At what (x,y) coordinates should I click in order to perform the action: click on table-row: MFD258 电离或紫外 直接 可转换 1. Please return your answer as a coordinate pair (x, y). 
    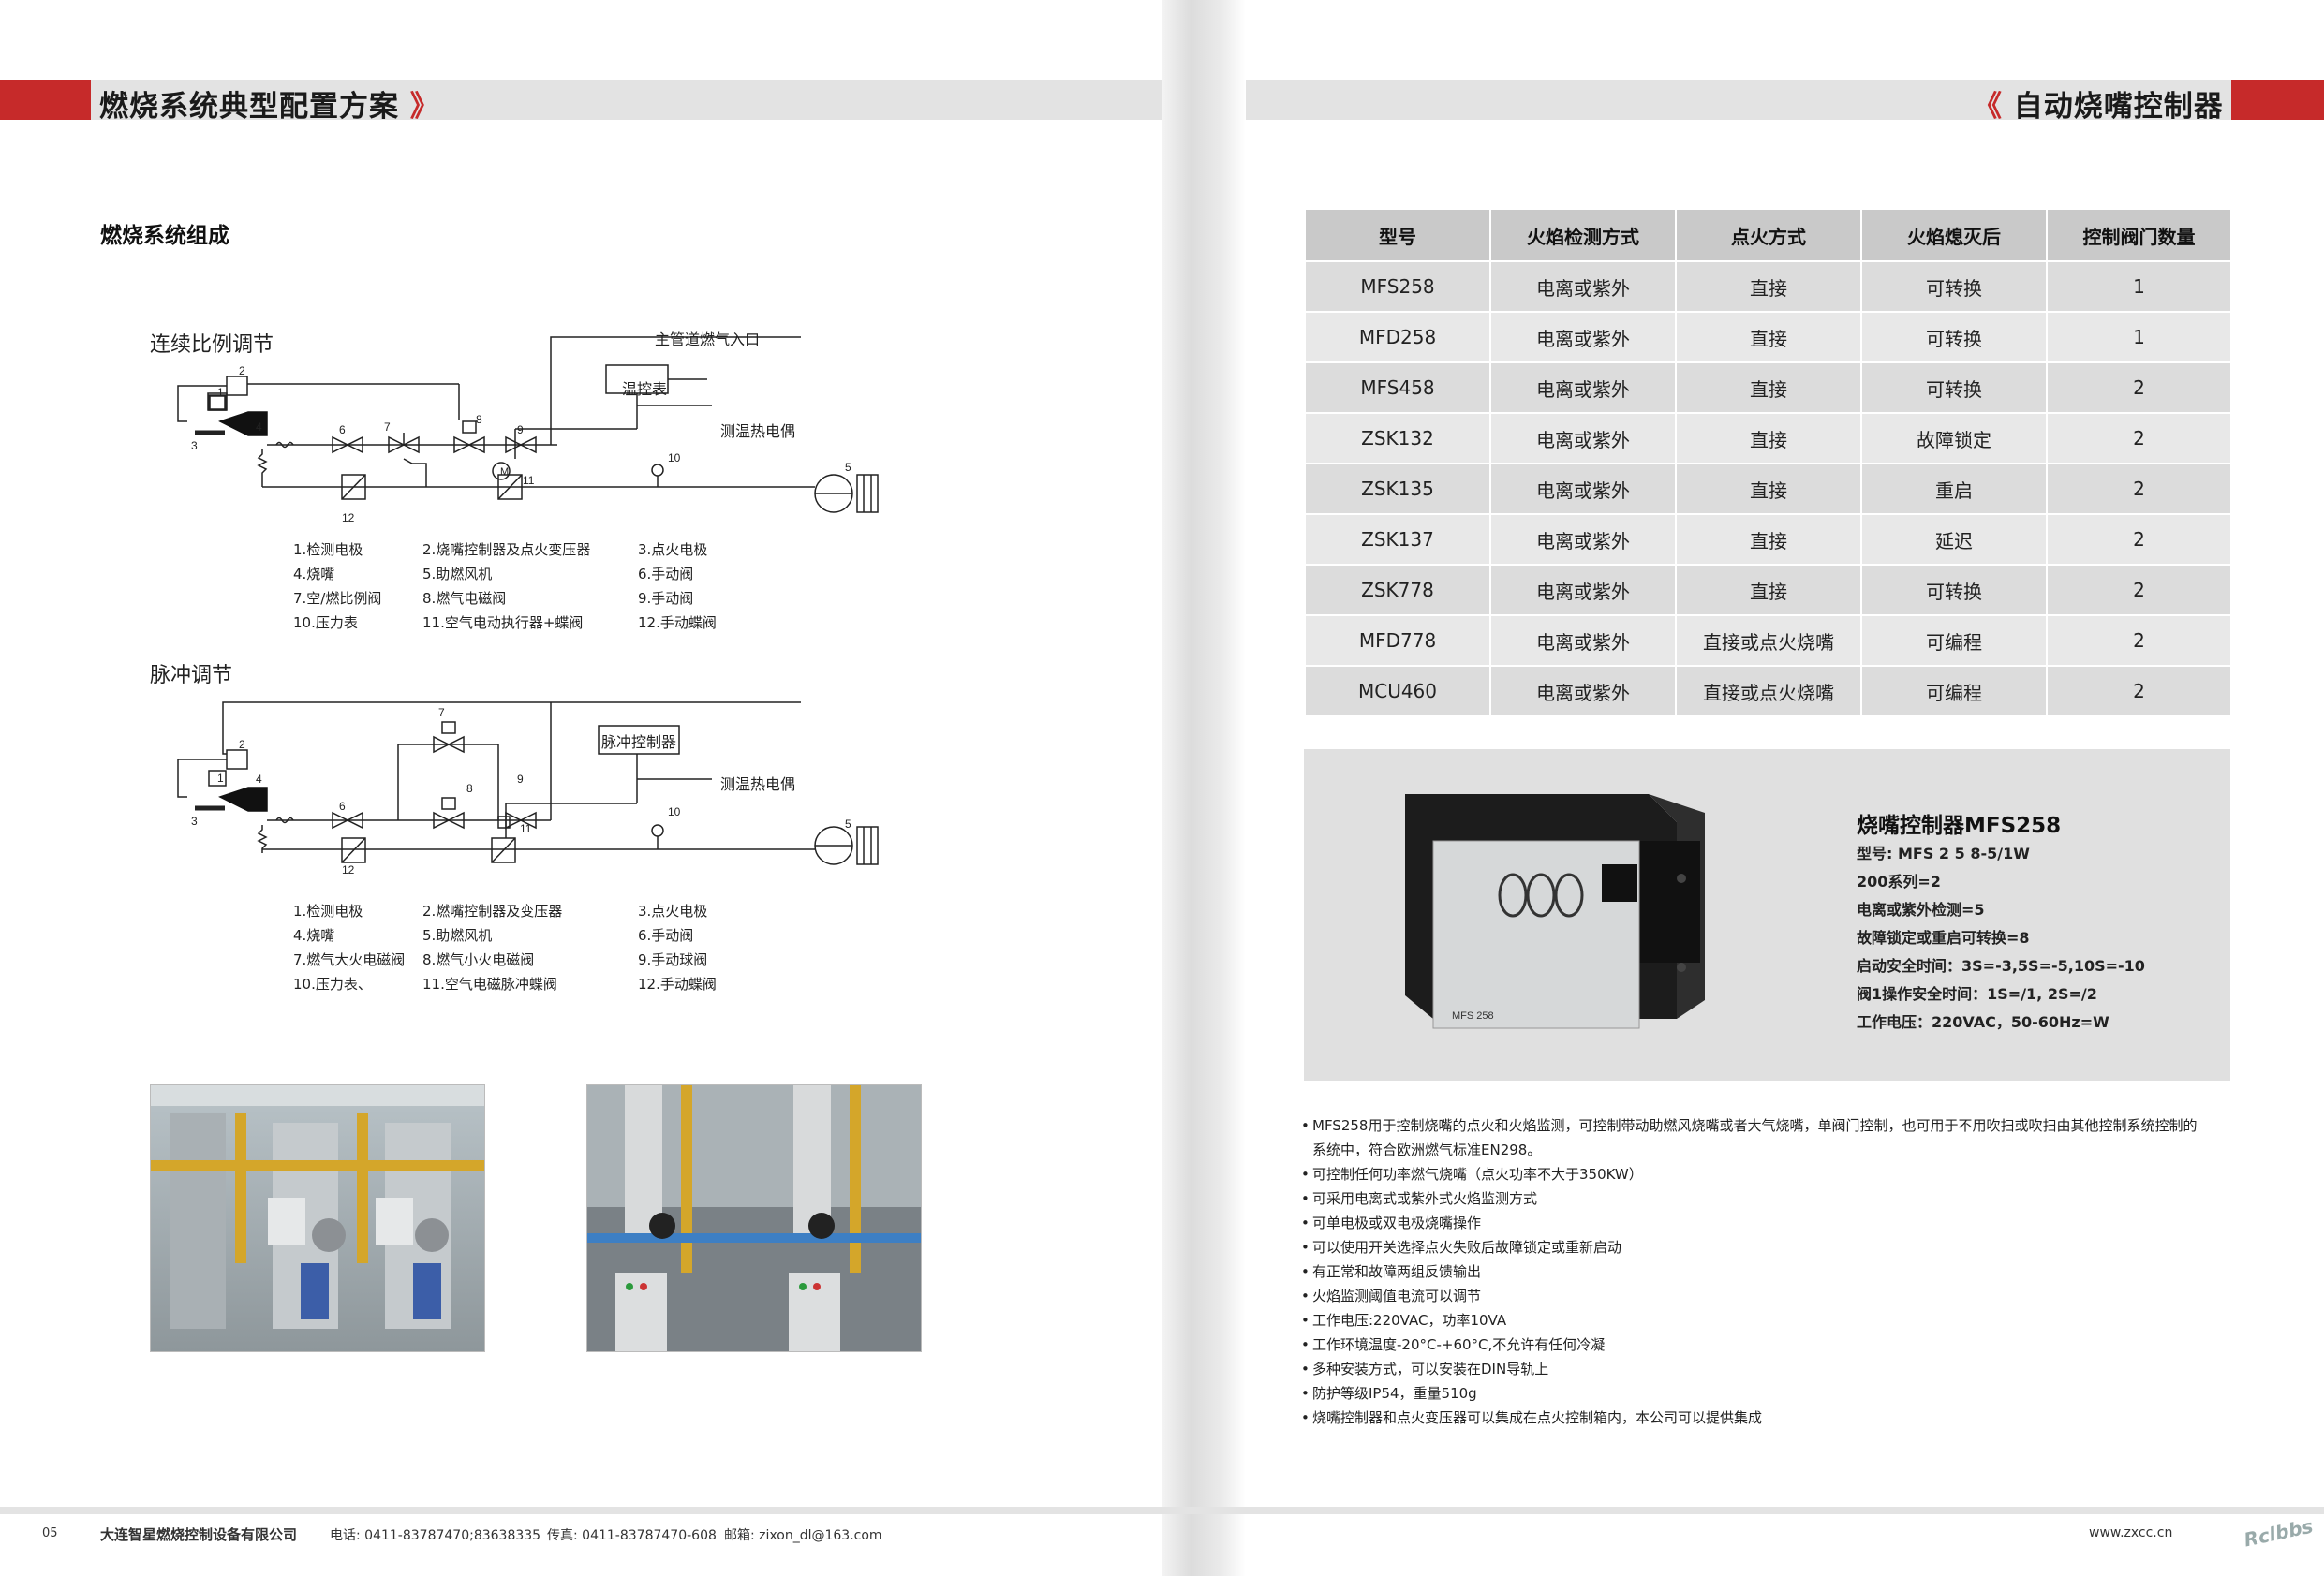
    Looking at the image, I should click on (1768, 337).